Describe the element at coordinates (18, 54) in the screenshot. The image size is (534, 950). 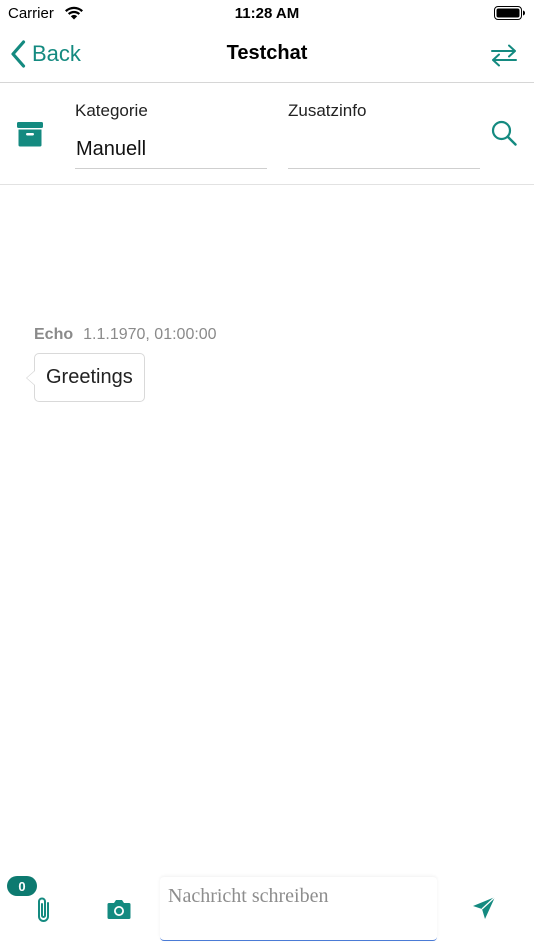
I see `chevron-left-icon` at that location.